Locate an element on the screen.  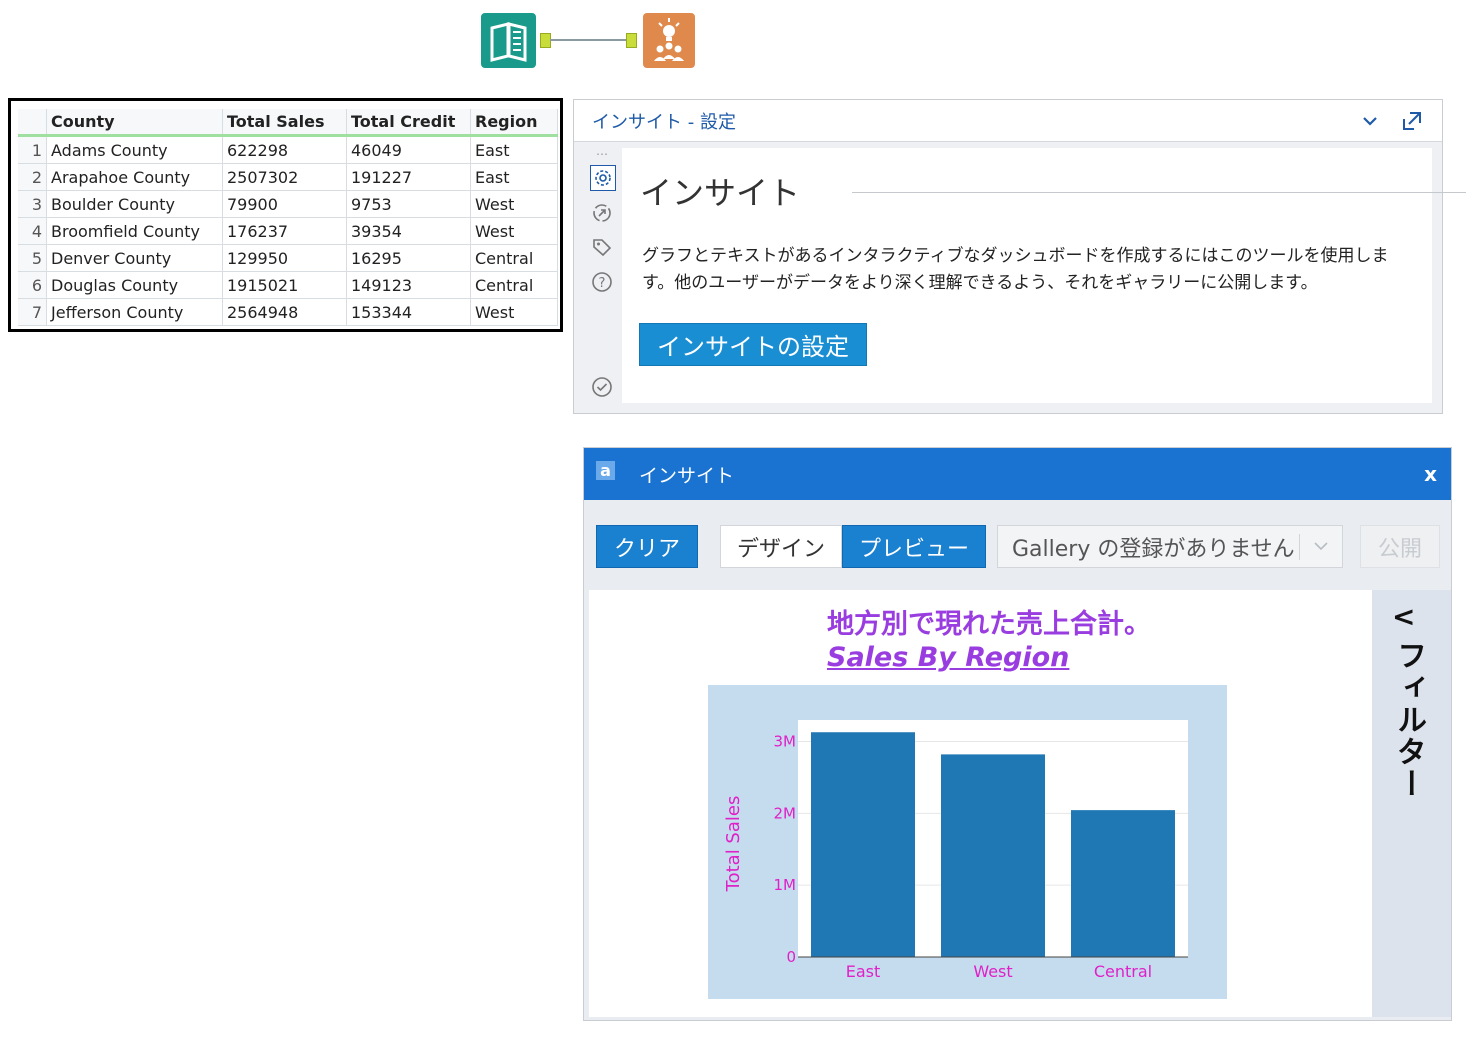
annotation-icon is located at coordinates (602, 213).